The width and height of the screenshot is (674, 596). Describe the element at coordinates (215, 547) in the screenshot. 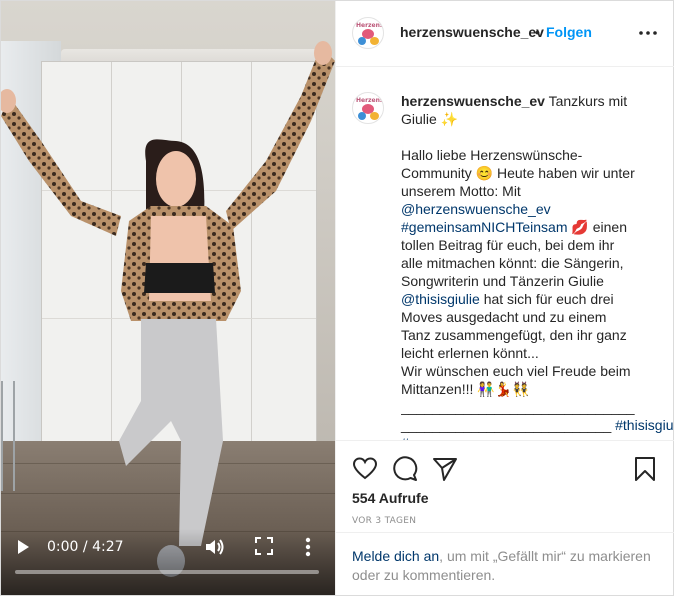

I see `volume-icon` at that location.